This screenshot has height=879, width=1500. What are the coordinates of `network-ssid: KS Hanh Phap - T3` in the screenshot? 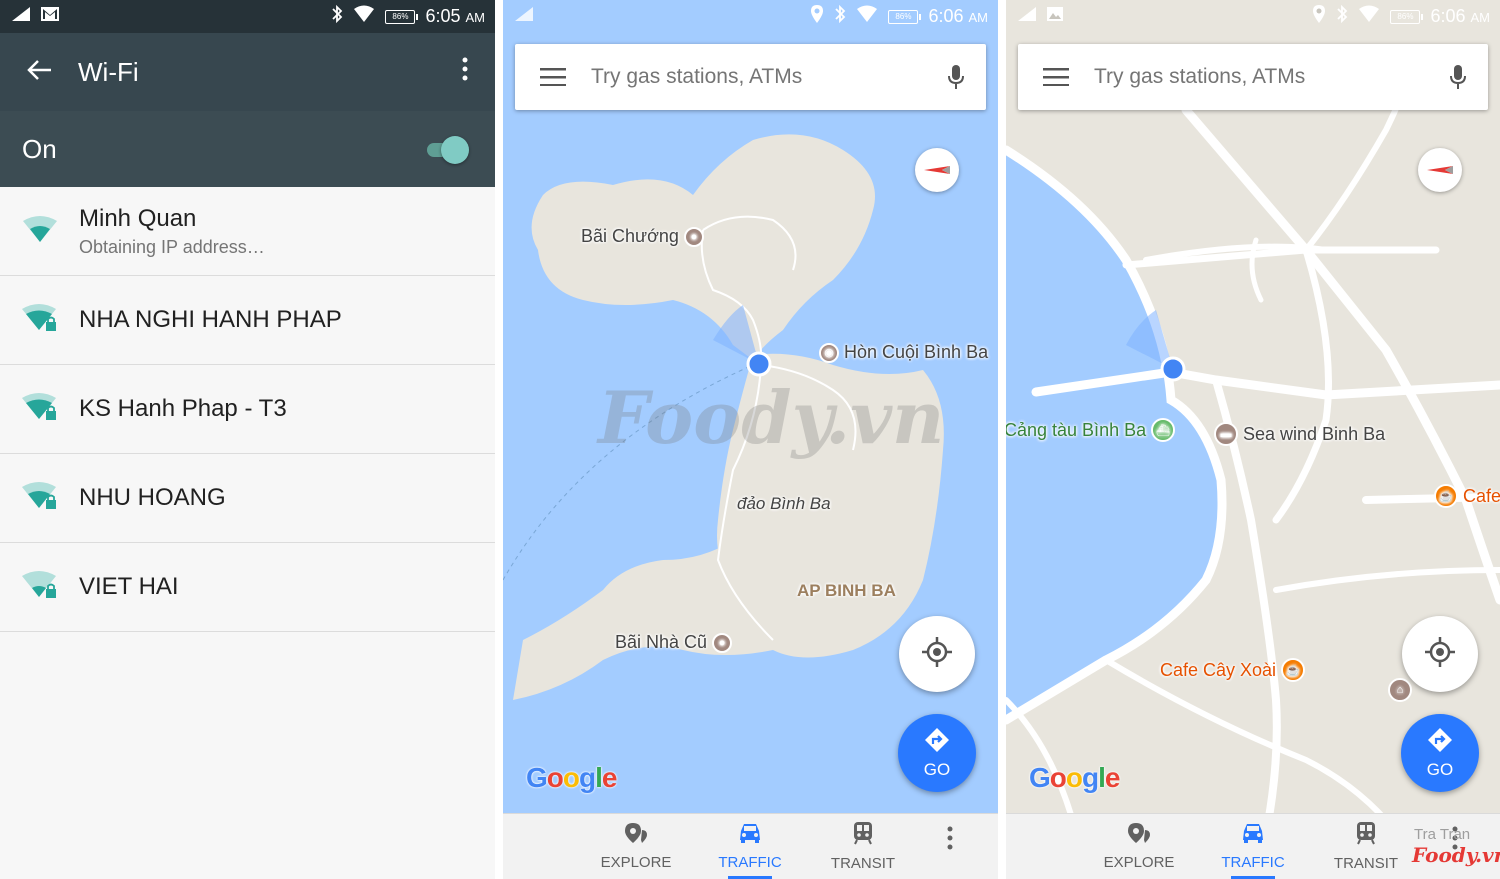 It's located at (183, 408).